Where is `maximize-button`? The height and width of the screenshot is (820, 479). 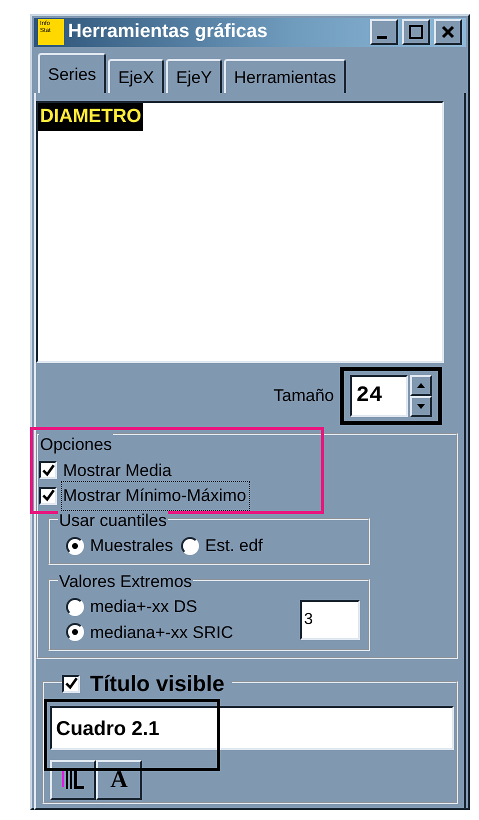 maximize-button is located at coordinates (416, 32).